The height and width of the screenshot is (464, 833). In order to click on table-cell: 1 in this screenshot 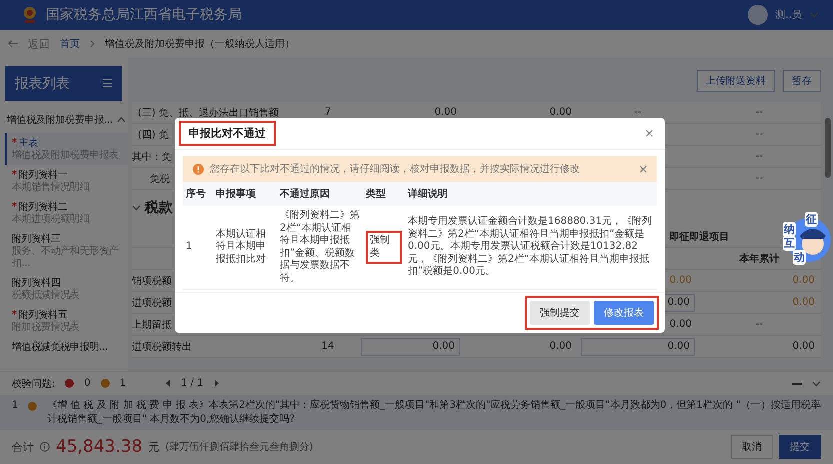, I will do `click(198, 248)`.